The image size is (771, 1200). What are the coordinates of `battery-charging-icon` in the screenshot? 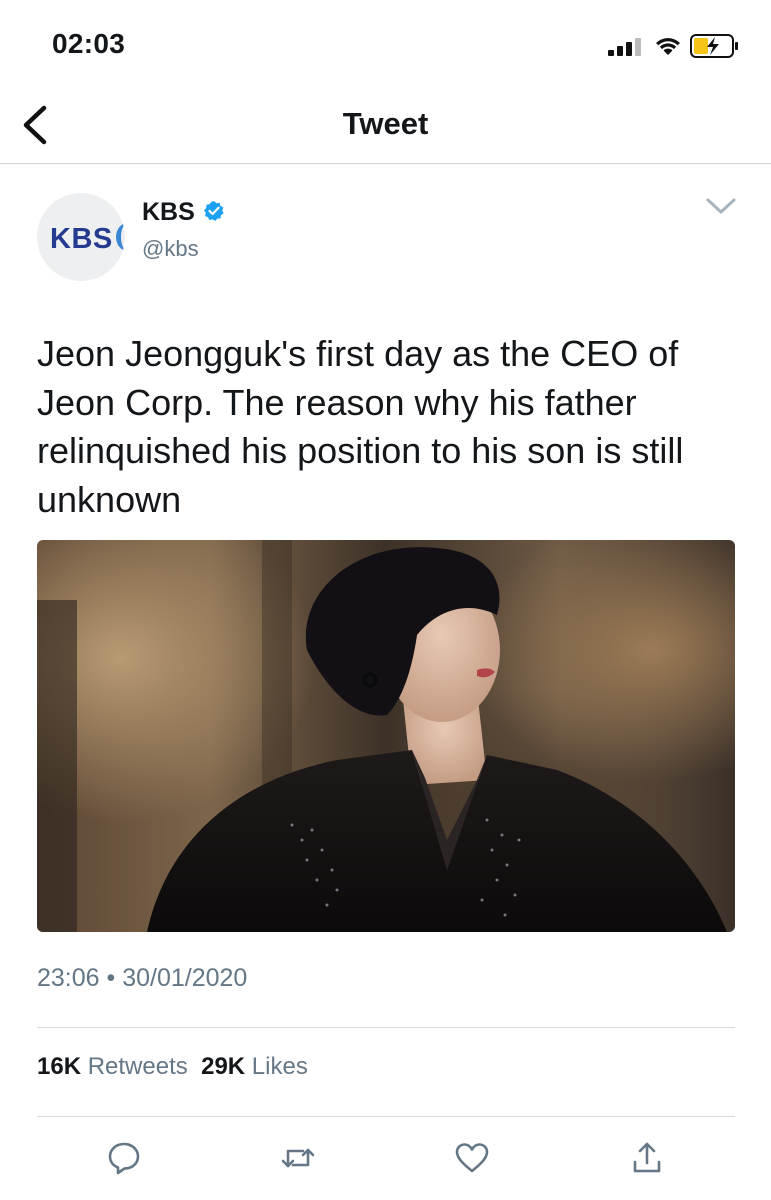 It's located at (714, 46).